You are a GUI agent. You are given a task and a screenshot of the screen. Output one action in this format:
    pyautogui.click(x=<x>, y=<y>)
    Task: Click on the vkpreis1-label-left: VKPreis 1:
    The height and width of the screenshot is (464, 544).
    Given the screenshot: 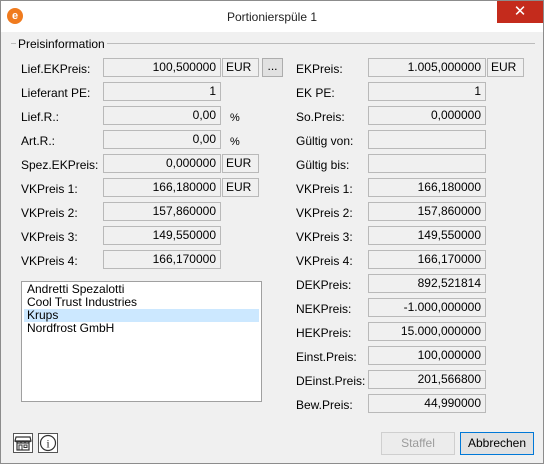 What is the action you would take?
    pyautogui.click(x=49, y=189)
    